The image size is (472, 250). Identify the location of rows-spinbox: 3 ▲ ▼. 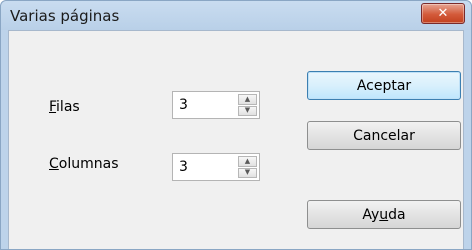
(216, 105).